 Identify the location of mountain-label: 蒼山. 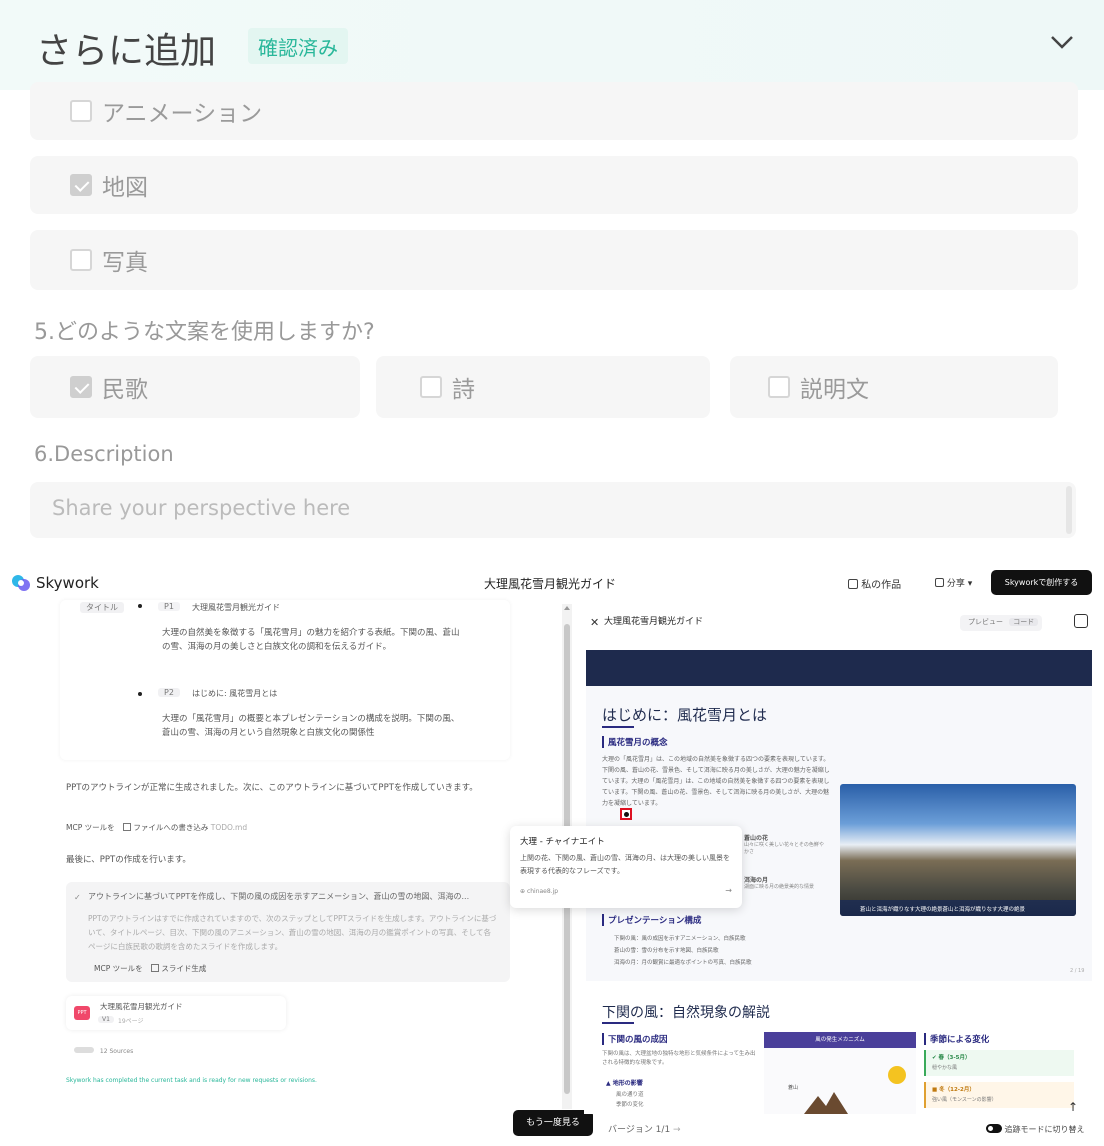
(793, 1088).